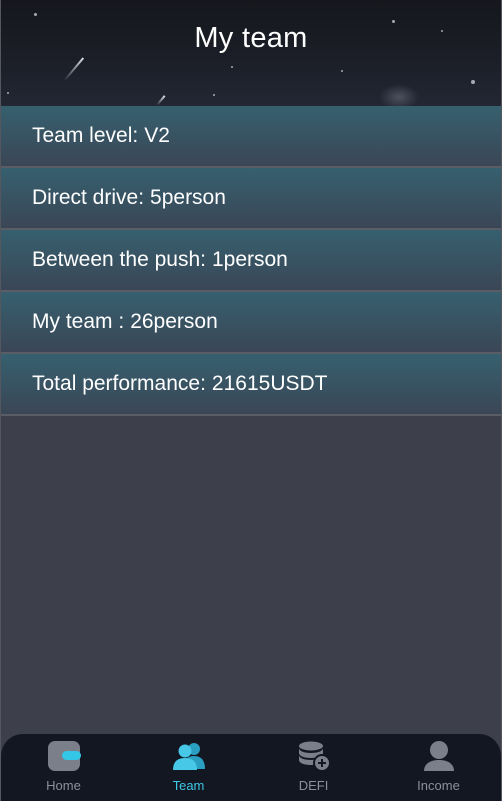 This screenshot has height=801, width=502. I want to click on page-title: My team, so click(251, 38).